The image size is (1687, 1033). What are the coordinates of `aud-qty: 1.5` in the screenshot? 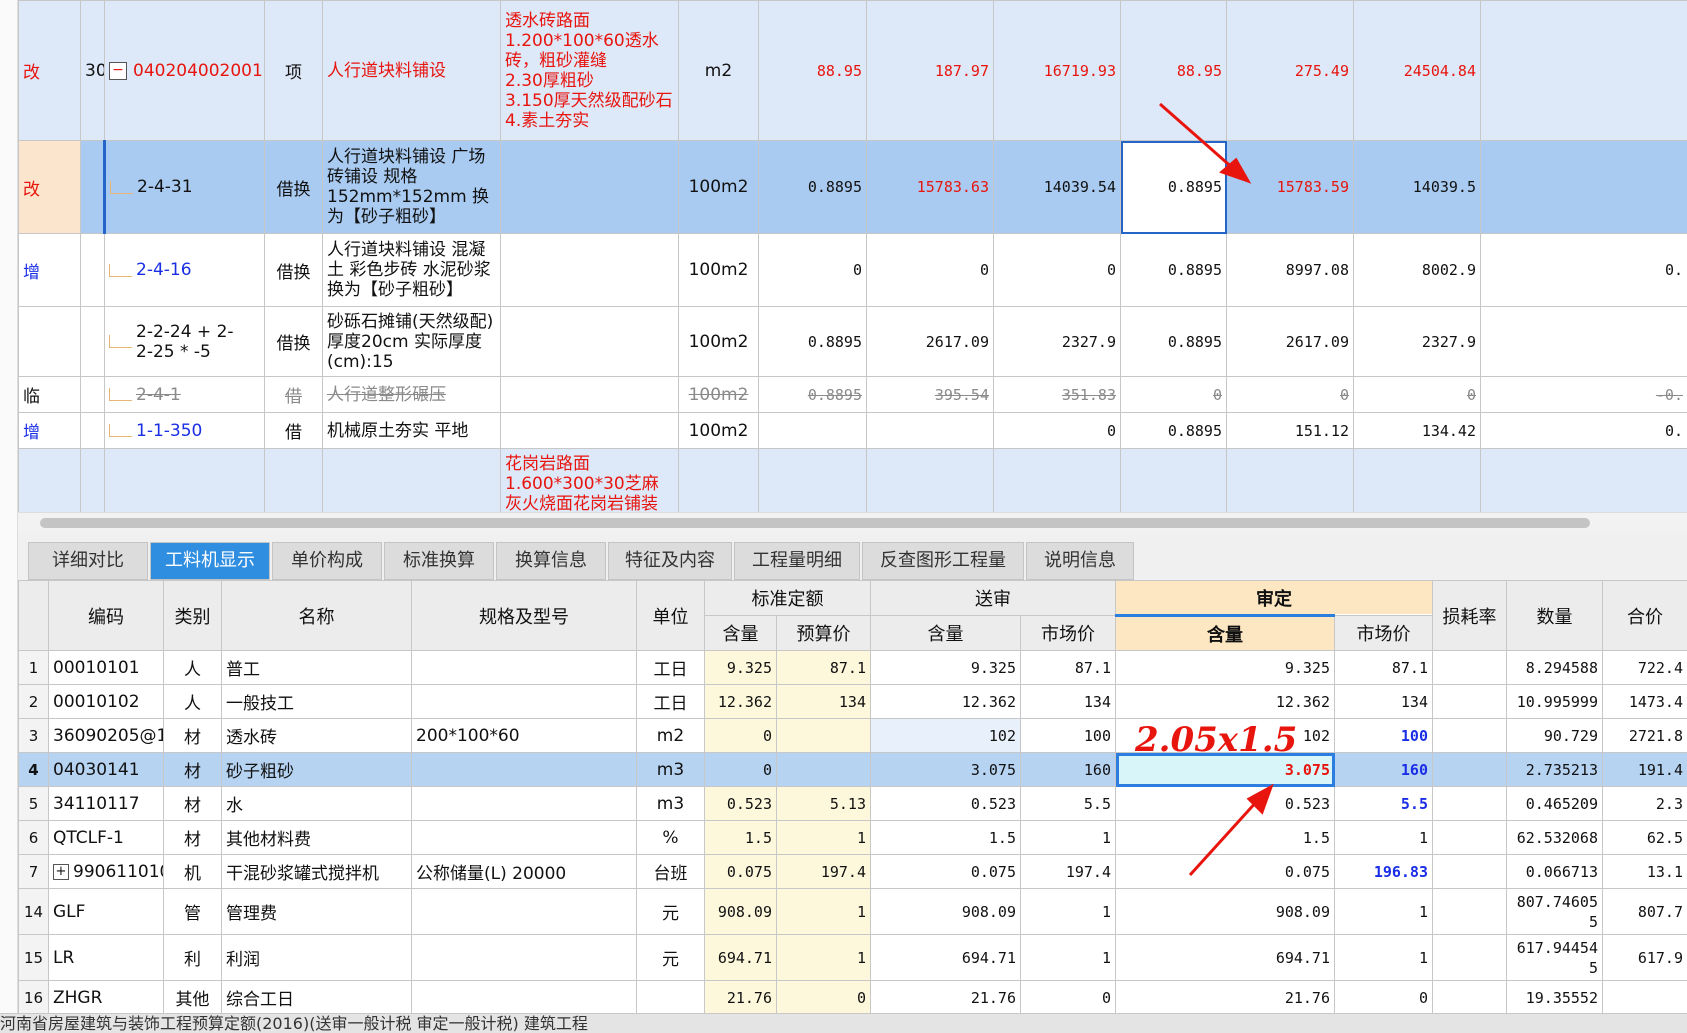 It's located at (1225, 837).